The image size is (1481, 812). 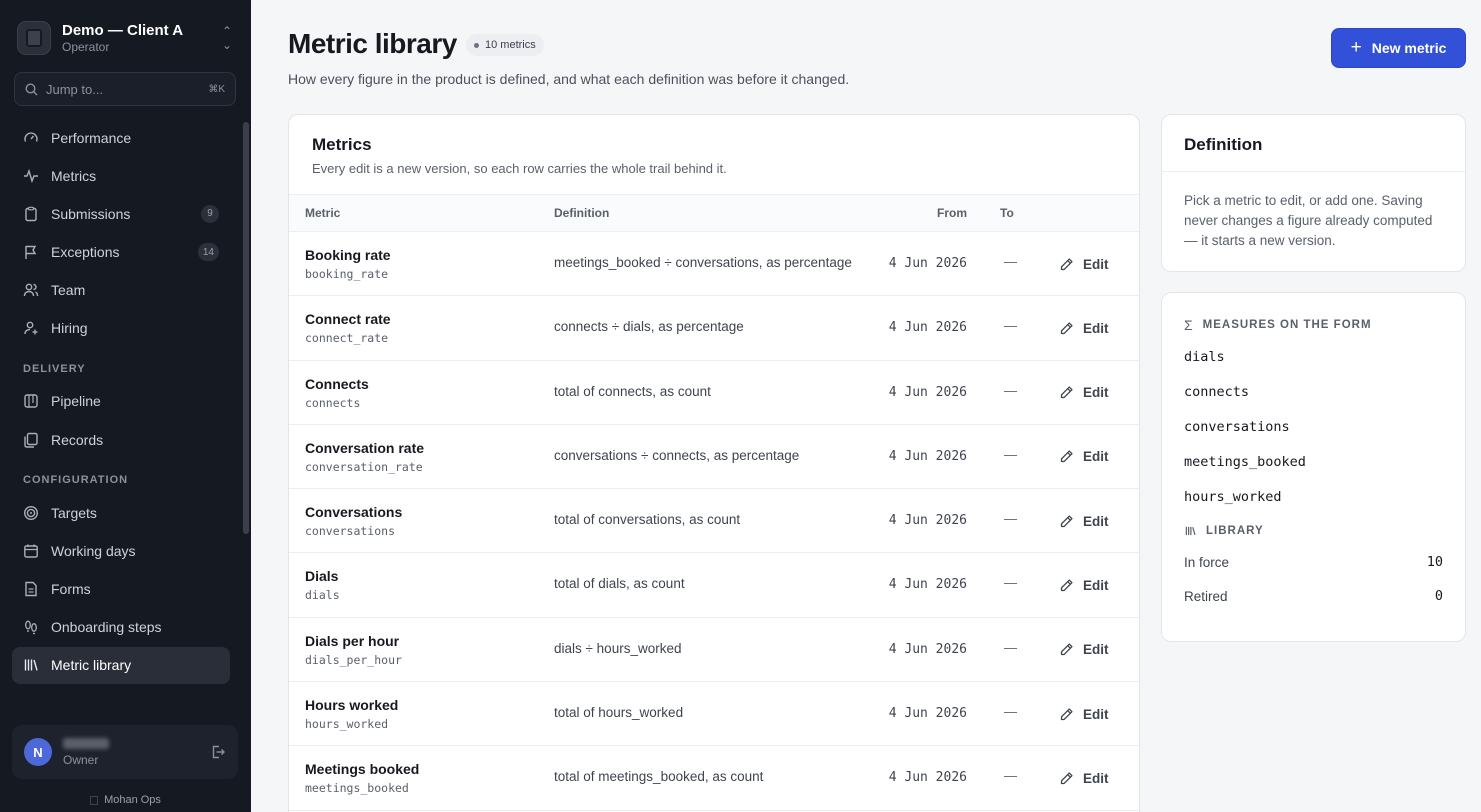 I want to click on metric-key: connects, so click(x=333, y=402).